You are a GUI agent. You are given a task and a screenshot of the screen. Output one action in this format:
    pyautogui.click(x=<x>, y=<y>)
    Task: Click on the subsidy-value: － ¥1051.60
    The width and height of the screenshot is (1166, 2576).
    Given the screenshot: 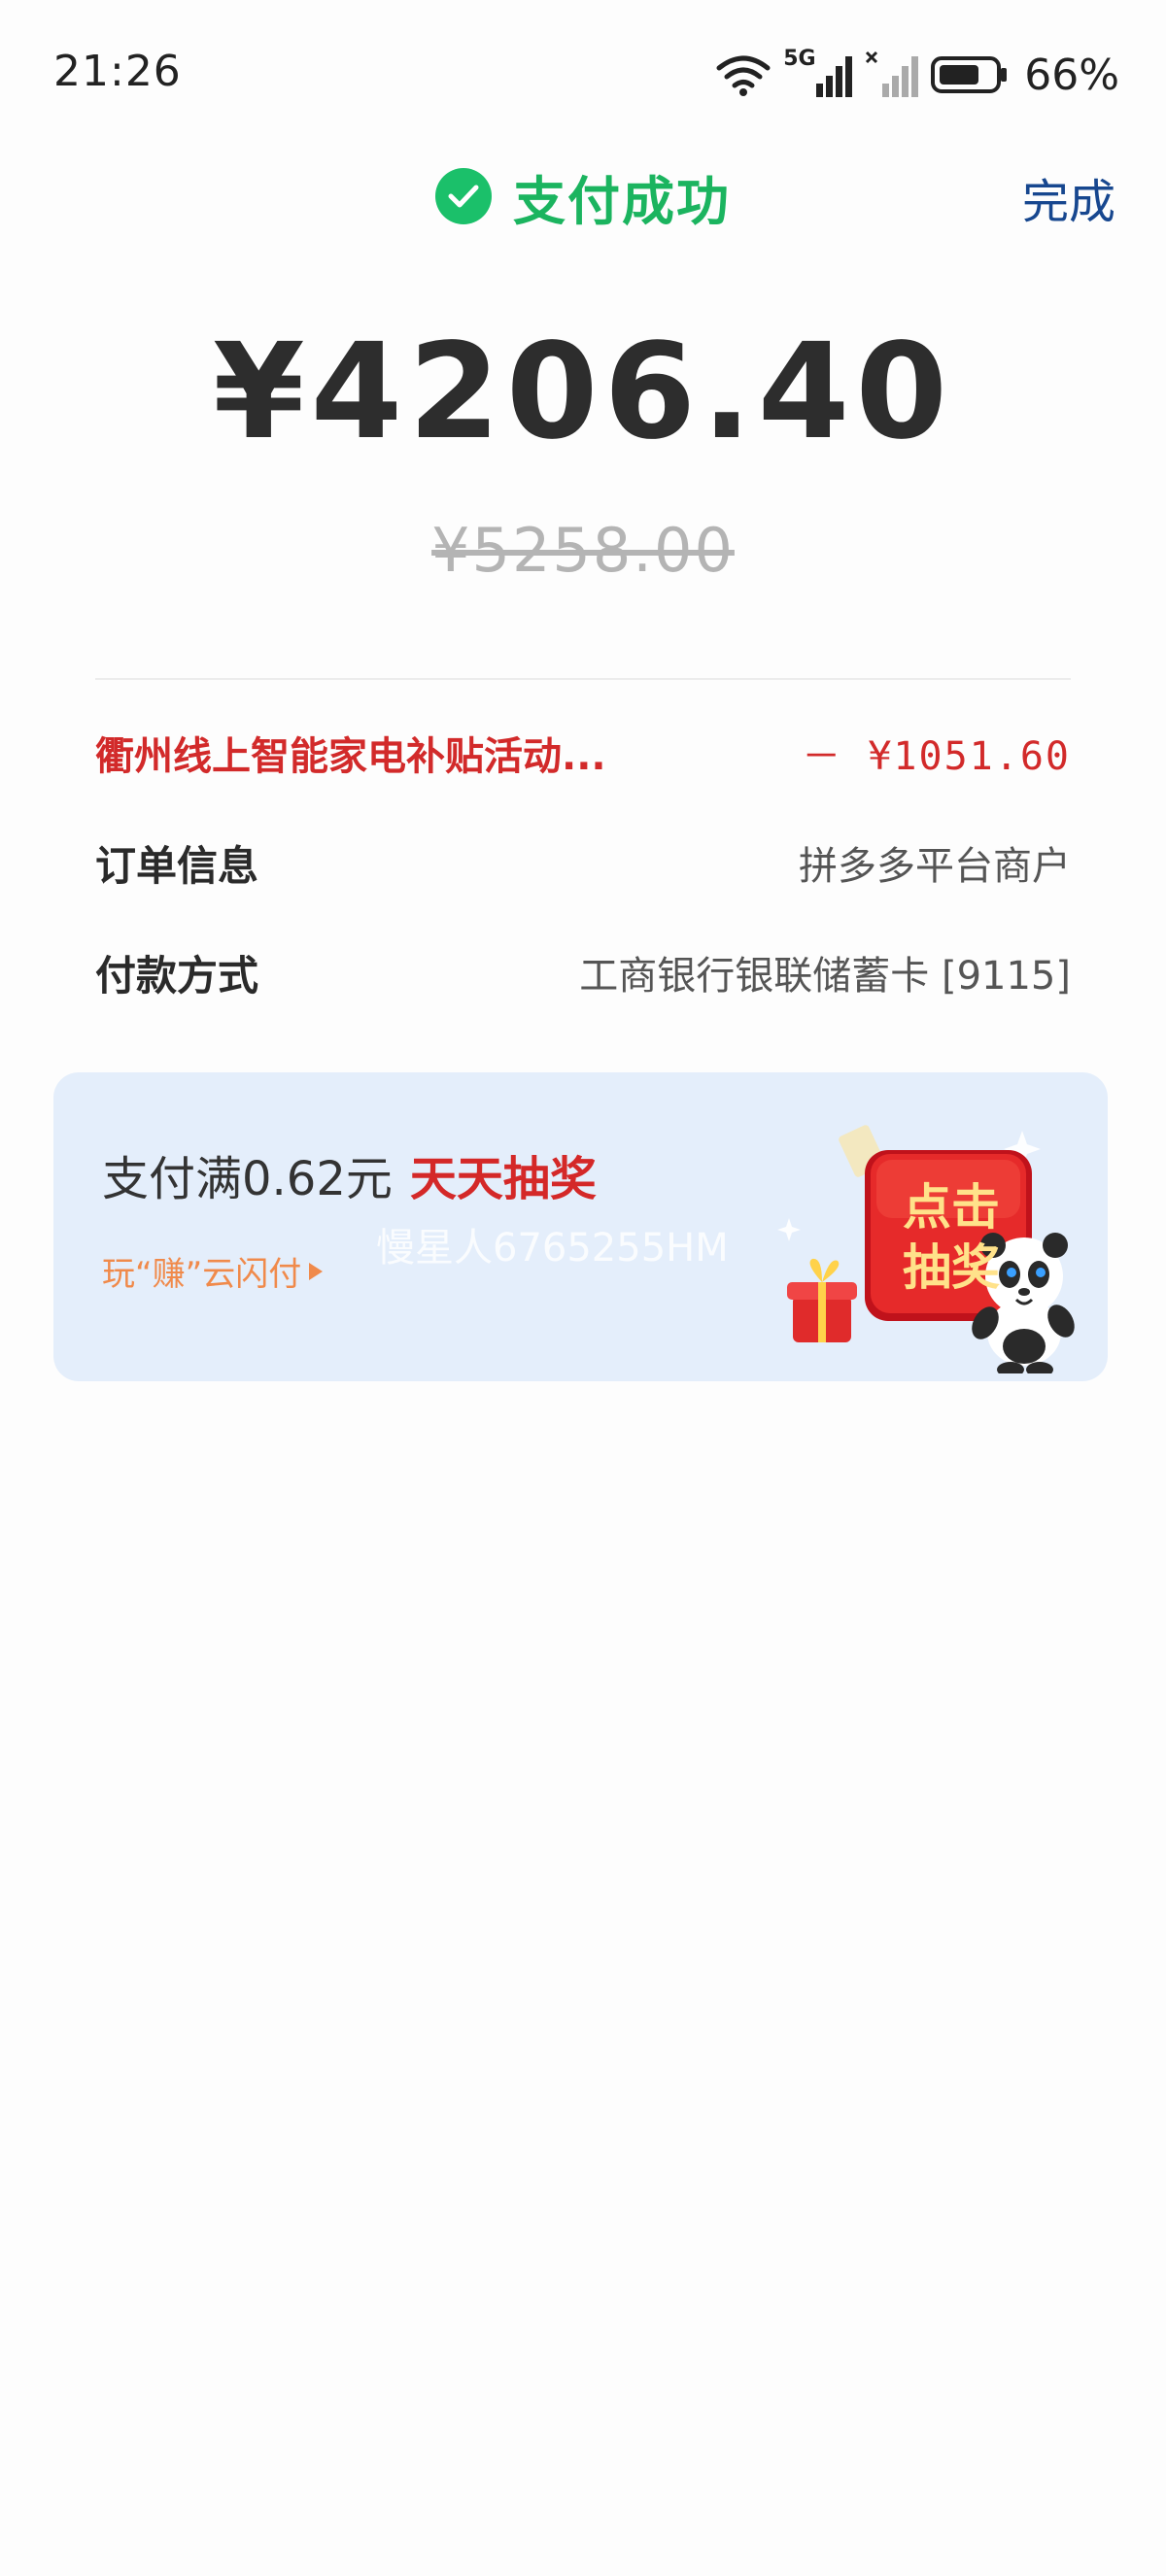 What is the action you would take?
    pyautogui.click(x=936, y=756)
    